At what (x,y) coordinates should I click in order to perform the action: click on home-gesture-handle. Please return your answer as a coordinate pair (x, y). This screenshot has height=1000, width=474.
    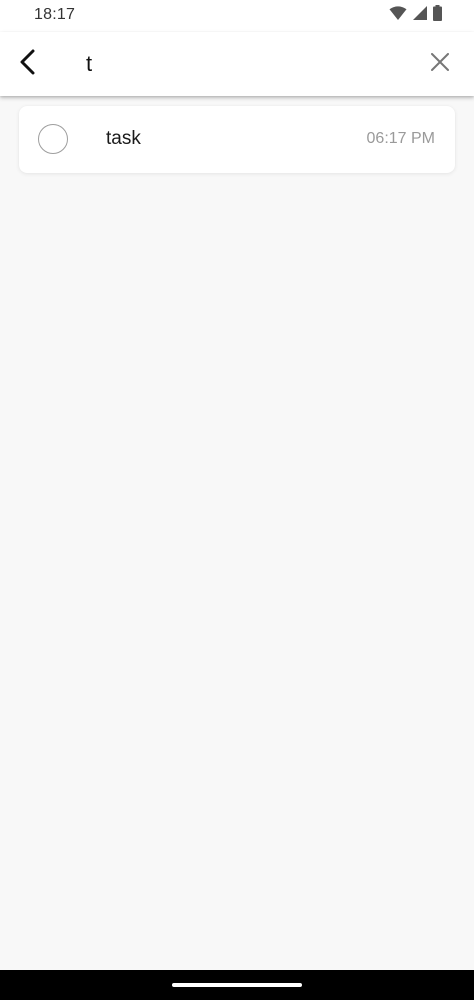
    Looking at the image, I should click on (237, 985).